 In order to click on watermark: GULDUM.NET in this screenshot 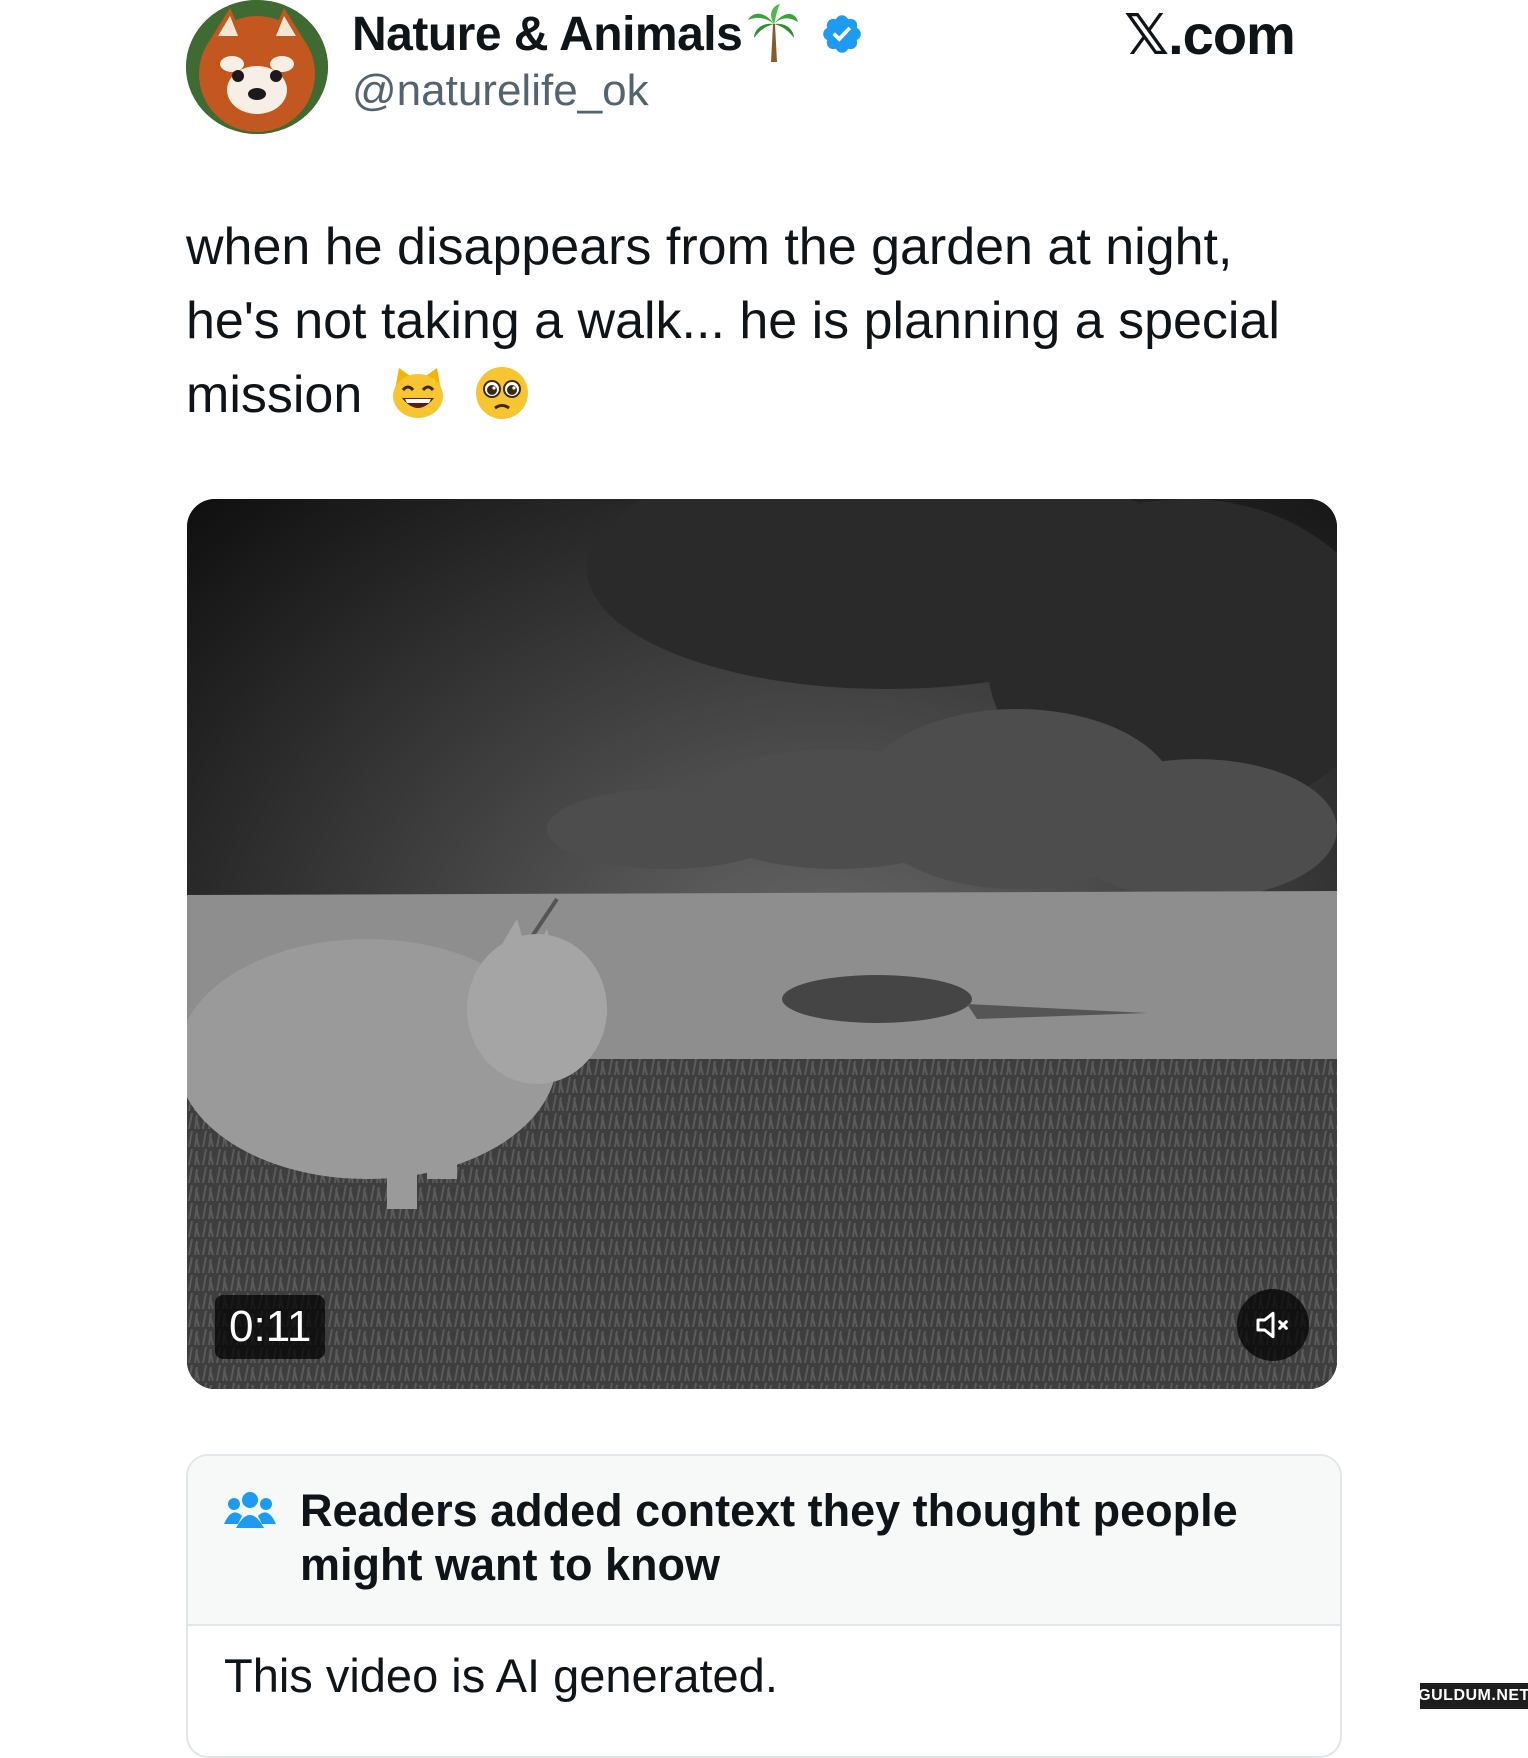, I will do `click(1473, 1696)`.